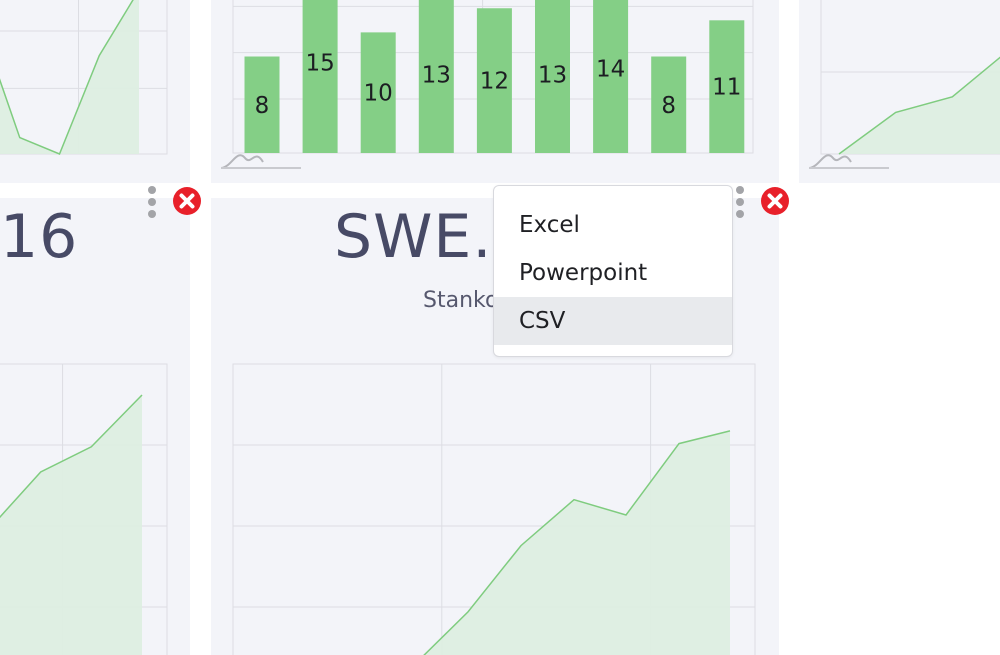 The width and height of the screenshot is (1000, 655). I want to click on area-chart-top-left, so click(84, 77).